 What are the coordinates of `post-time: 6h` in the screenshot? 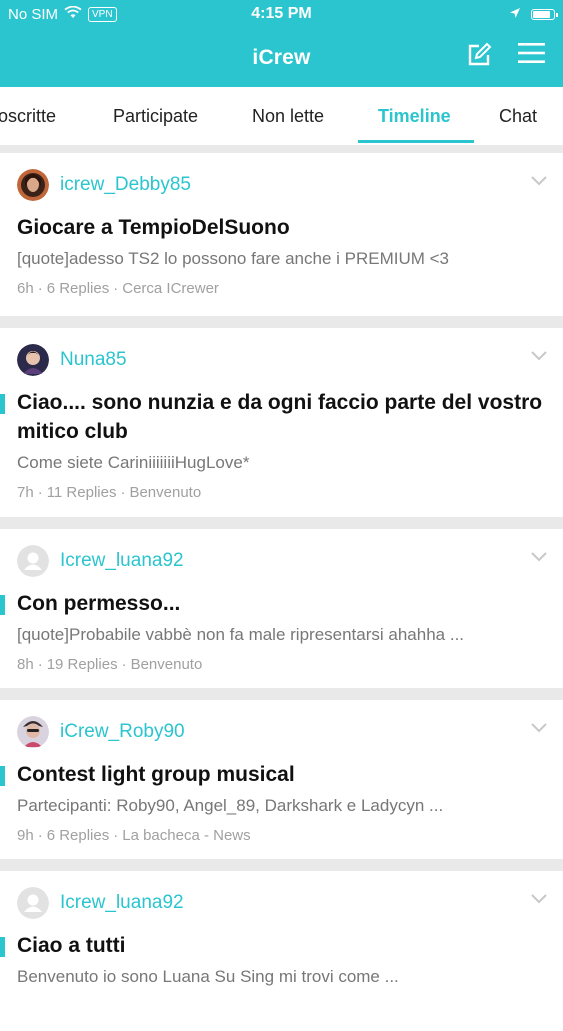 It's located at (25, 288).